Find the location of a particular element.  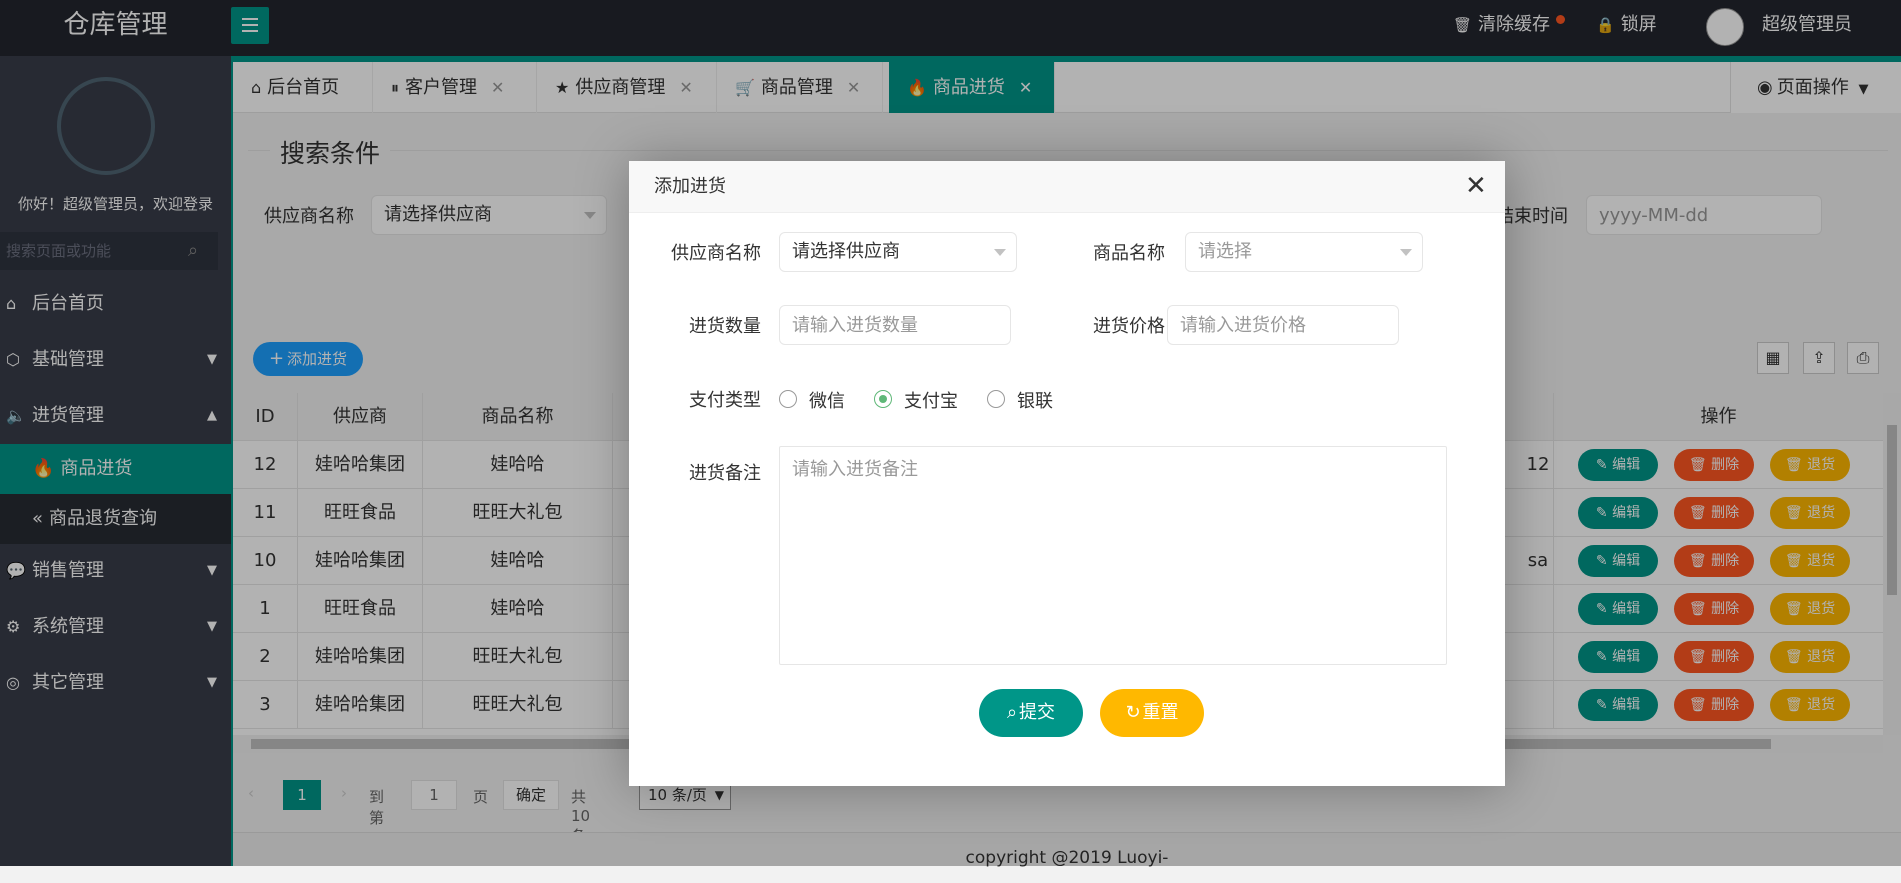

radio-alipay is located at coordinates (883, 399).